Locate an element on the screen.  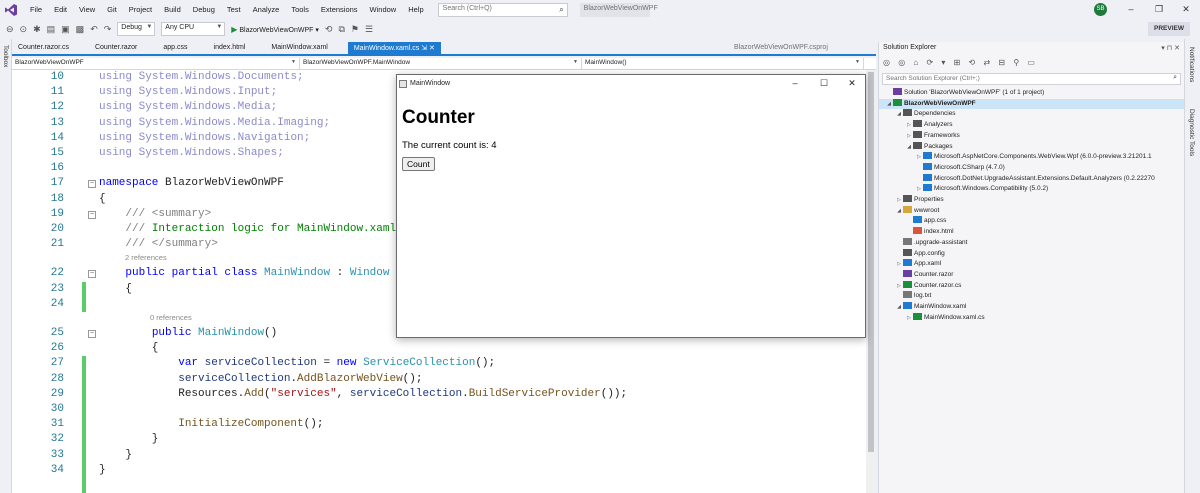
menu-item-build: Build is located at coordinates (172, 9).